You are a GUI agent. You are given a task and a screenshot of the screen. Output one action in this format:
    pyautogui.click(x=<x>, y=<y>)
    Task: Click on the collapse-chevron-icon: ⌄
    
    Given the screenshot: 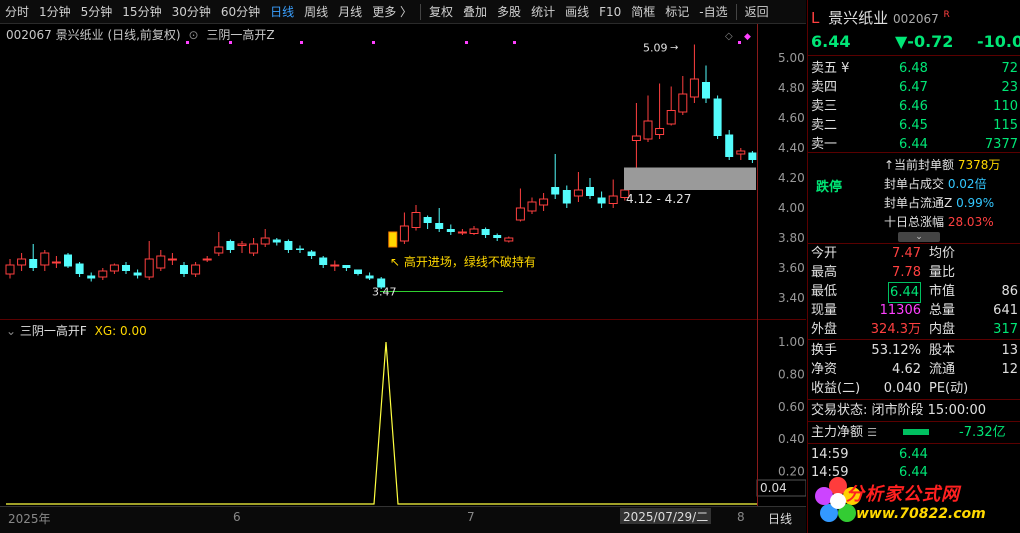 What is the action you would take?
    pyautogui.click(x=919, y=237)
    